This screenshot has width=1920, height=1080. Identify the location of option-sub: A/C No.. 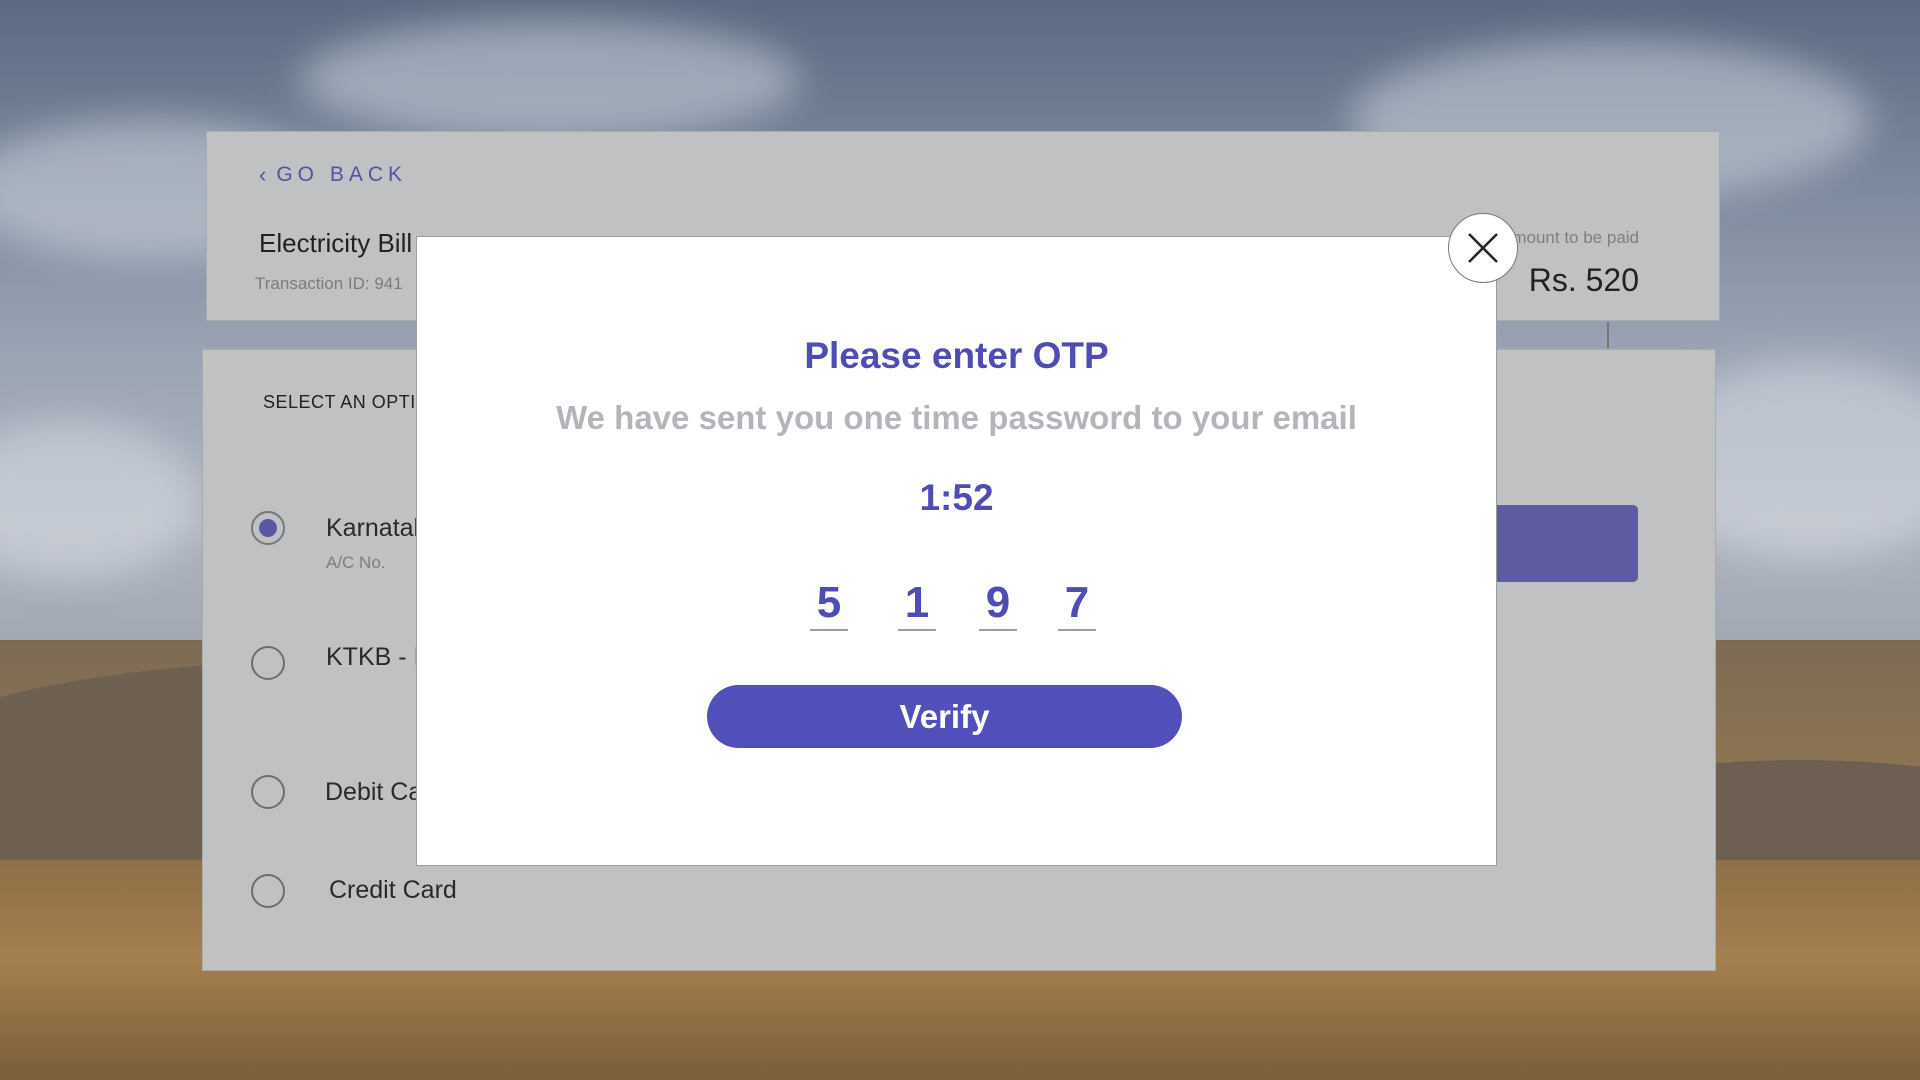
(356, 562).